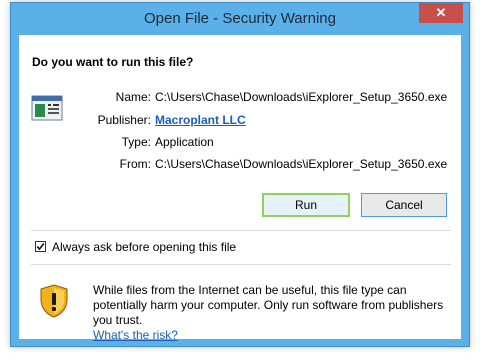 The height and width of the screenshot is (360, 480). Describe the element at coordinates (144, 247) in the screenshot. I see `always-ask-label: Always ask before opening this file` at that location.